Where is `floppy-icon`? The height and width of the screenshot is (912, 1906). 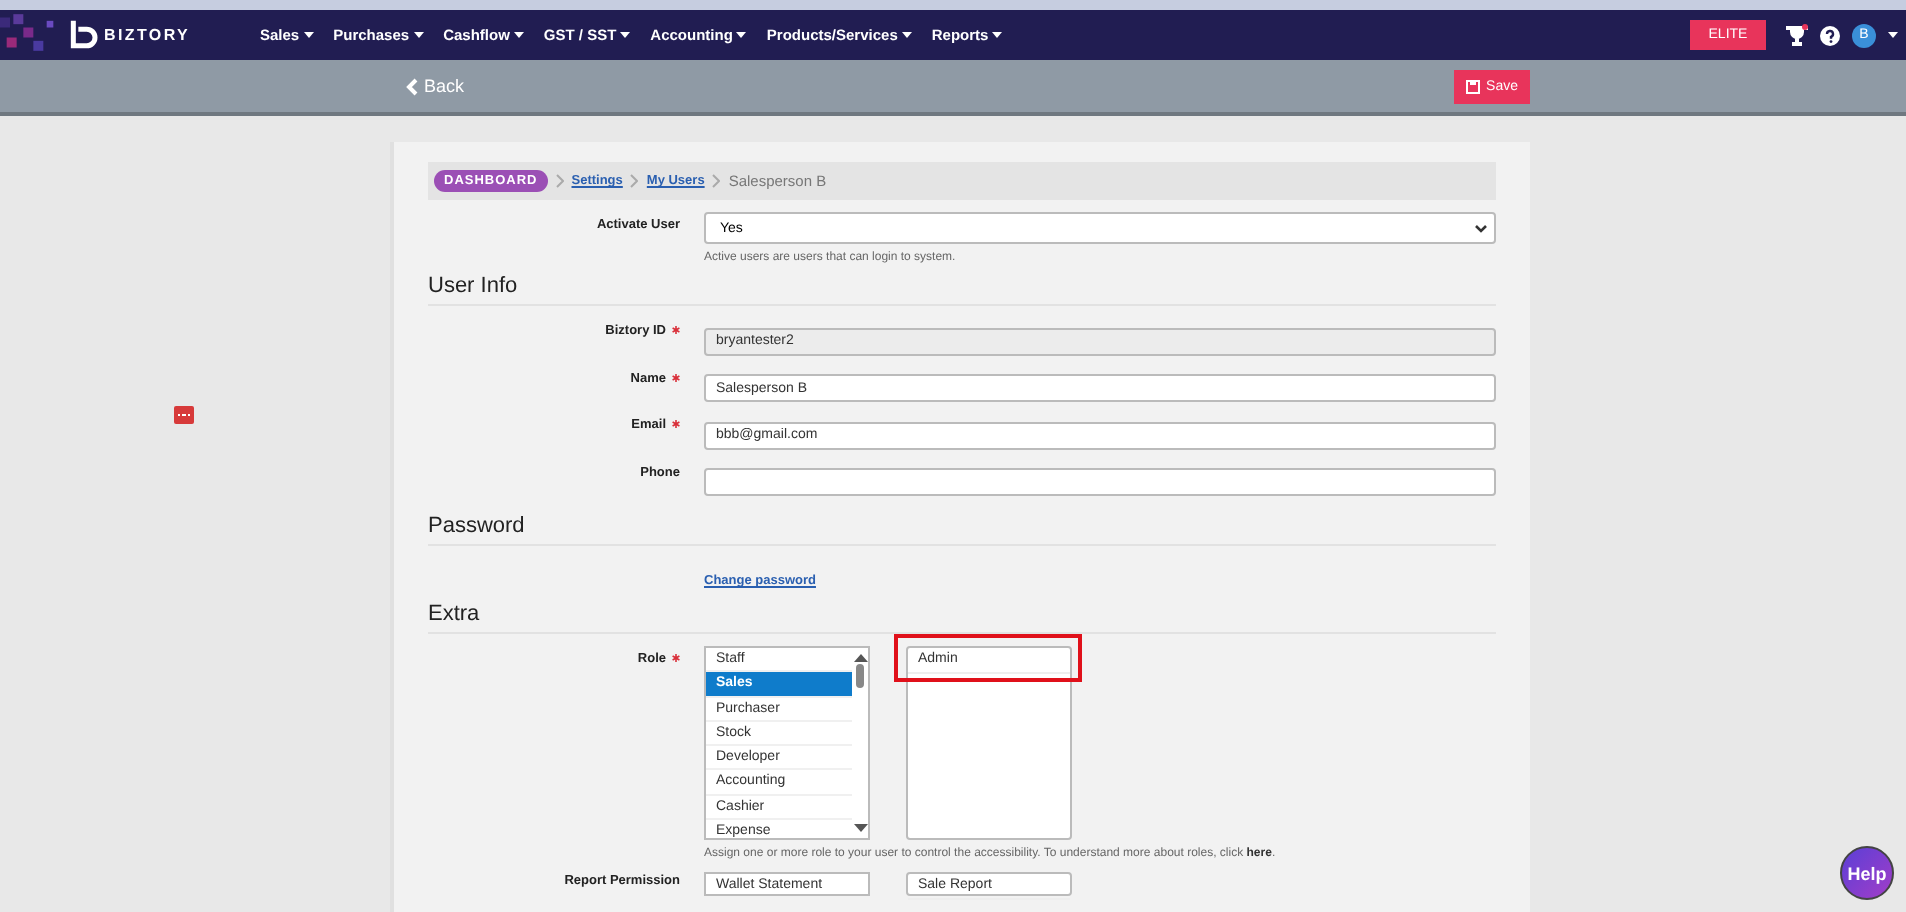
floppy-icon is located at coordinates (1473, 86).